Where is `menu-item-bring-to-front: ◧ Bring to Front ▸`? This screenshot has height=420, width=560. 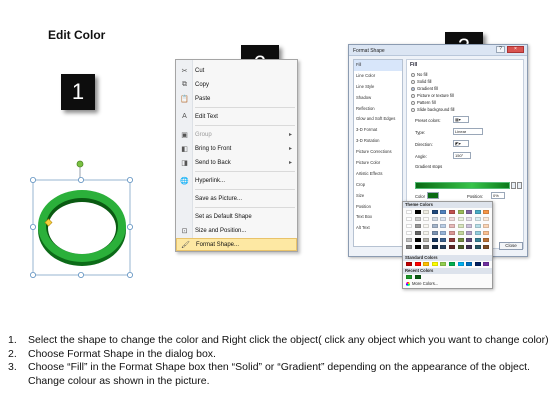
menu-item-bring-to-front: ◧ Bring to Front ▸ is located at coordinates (236, 148).